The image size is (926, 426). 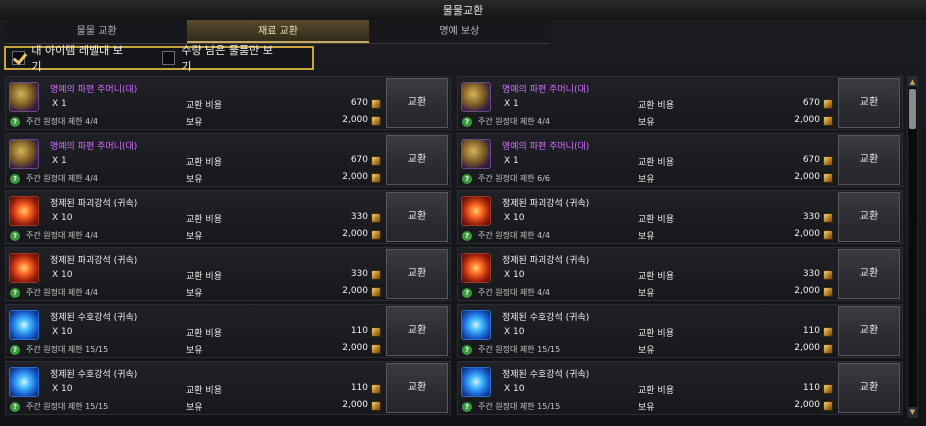 What do you see at coordinates (519, 349) in the screenshot?
I see `weekly-limit-text: 주간 원정대 제한 15/15` at bounding box center [519, 349].